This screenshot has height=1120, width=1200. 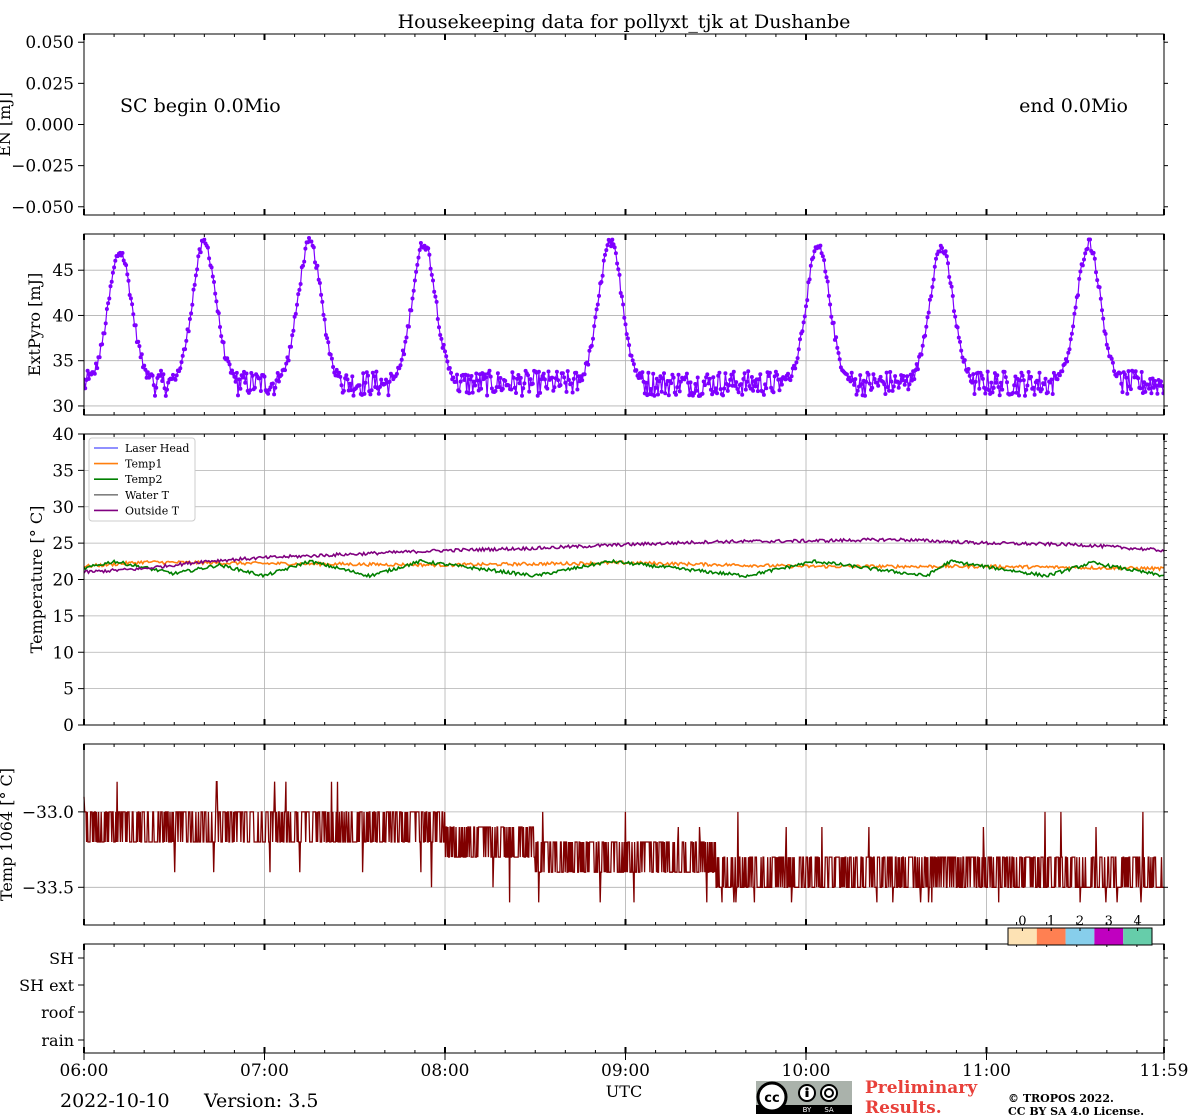 What do you see at coordinates (1080, 930) in the screenshot?
I see `flags-colorbar: 0 1 2 3 4` at bounding box center [1080, 930].